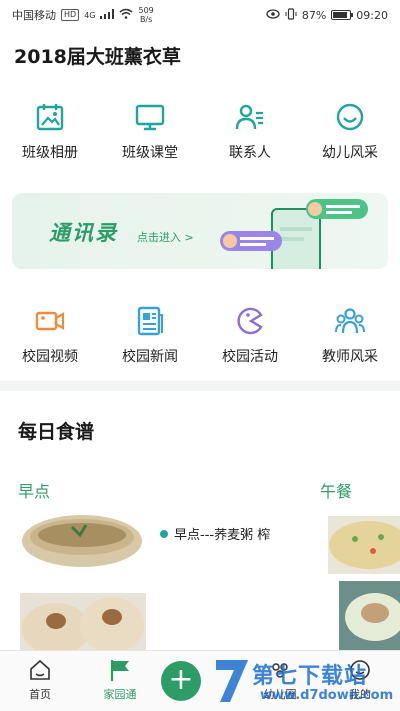 The image size is (400, 711). Describe the element at coordinates (83, 233) in the screenshot. I see `banner-title: 通讯录` at that location.